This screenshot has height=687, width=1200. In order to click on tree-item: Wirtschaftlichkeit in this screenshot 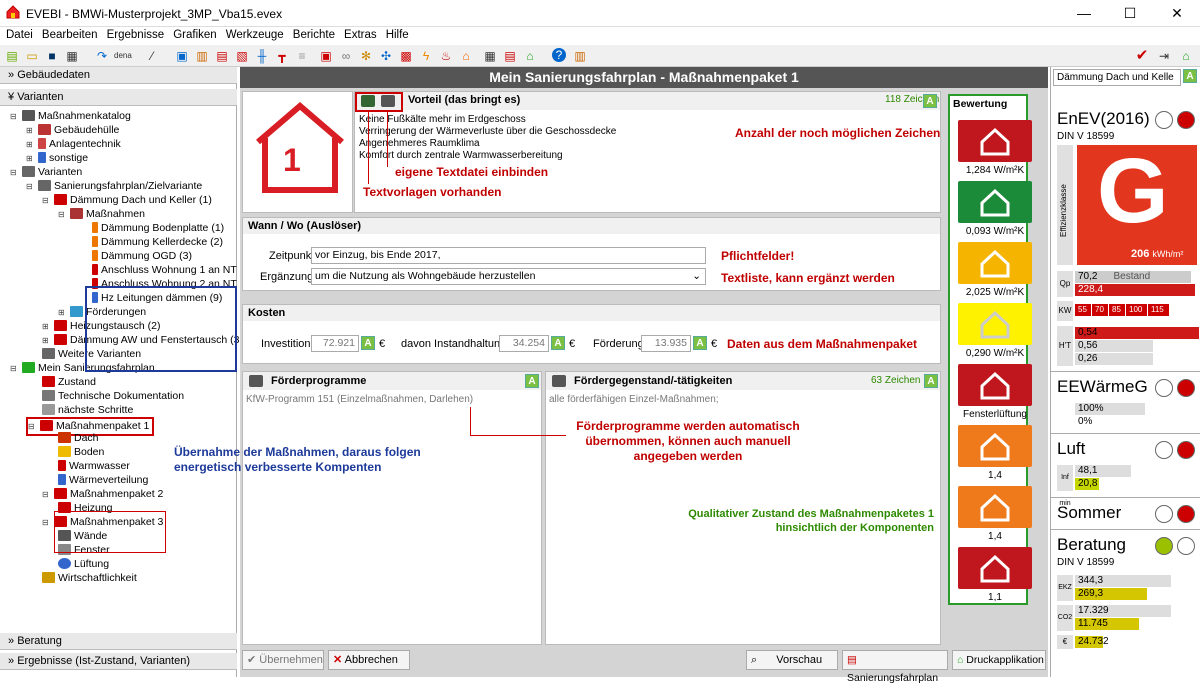, I will do `click(89, 578)`.